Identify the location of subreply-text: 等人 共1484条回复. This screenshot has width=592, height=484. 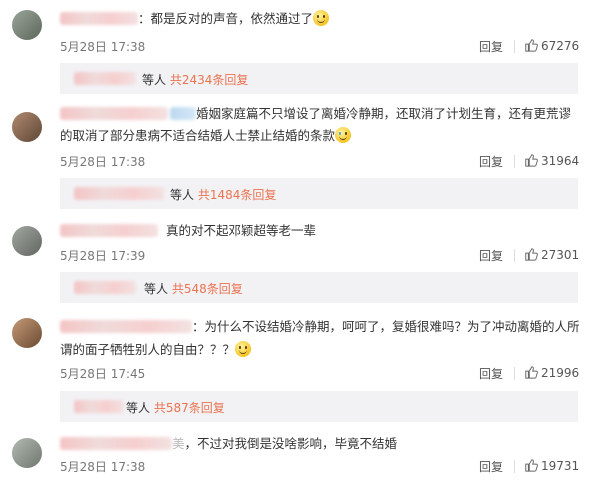
(223, 194).